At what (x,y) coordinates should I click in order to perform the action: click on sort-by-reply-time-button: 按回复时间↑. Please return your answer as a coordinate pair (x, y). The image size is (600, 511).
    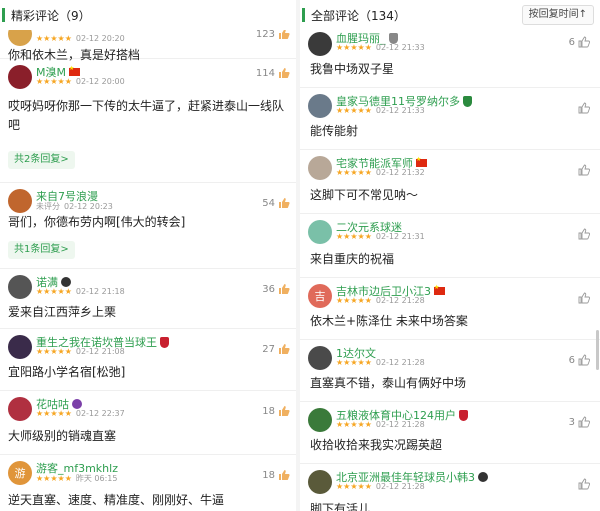
    Looking at the image, I should click on (557, 15).